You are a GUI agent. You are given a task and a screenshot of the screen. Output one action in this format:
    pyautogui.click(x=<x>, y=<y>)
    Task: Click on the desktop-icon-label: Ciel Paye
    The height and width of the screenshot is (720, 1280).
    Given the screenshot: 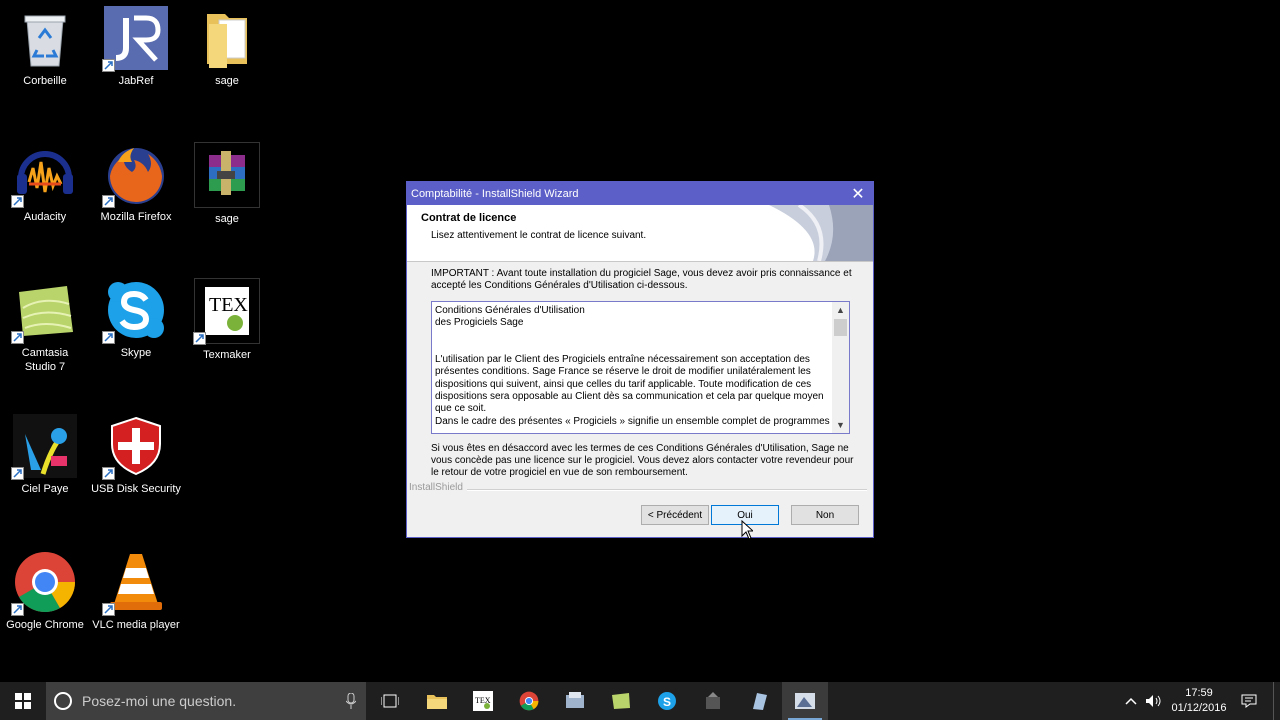 What is the action you would take?
    pyautogui.click(x=45, y=489)
    